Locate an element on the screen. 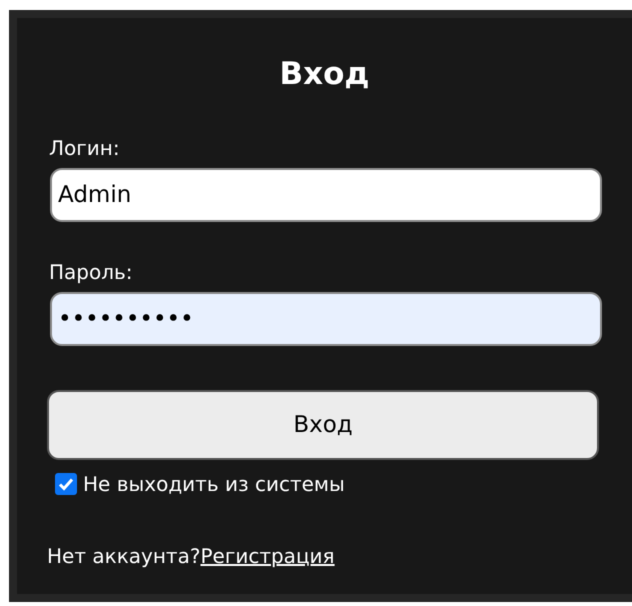  check-icon is located at coordinates (66, 484).